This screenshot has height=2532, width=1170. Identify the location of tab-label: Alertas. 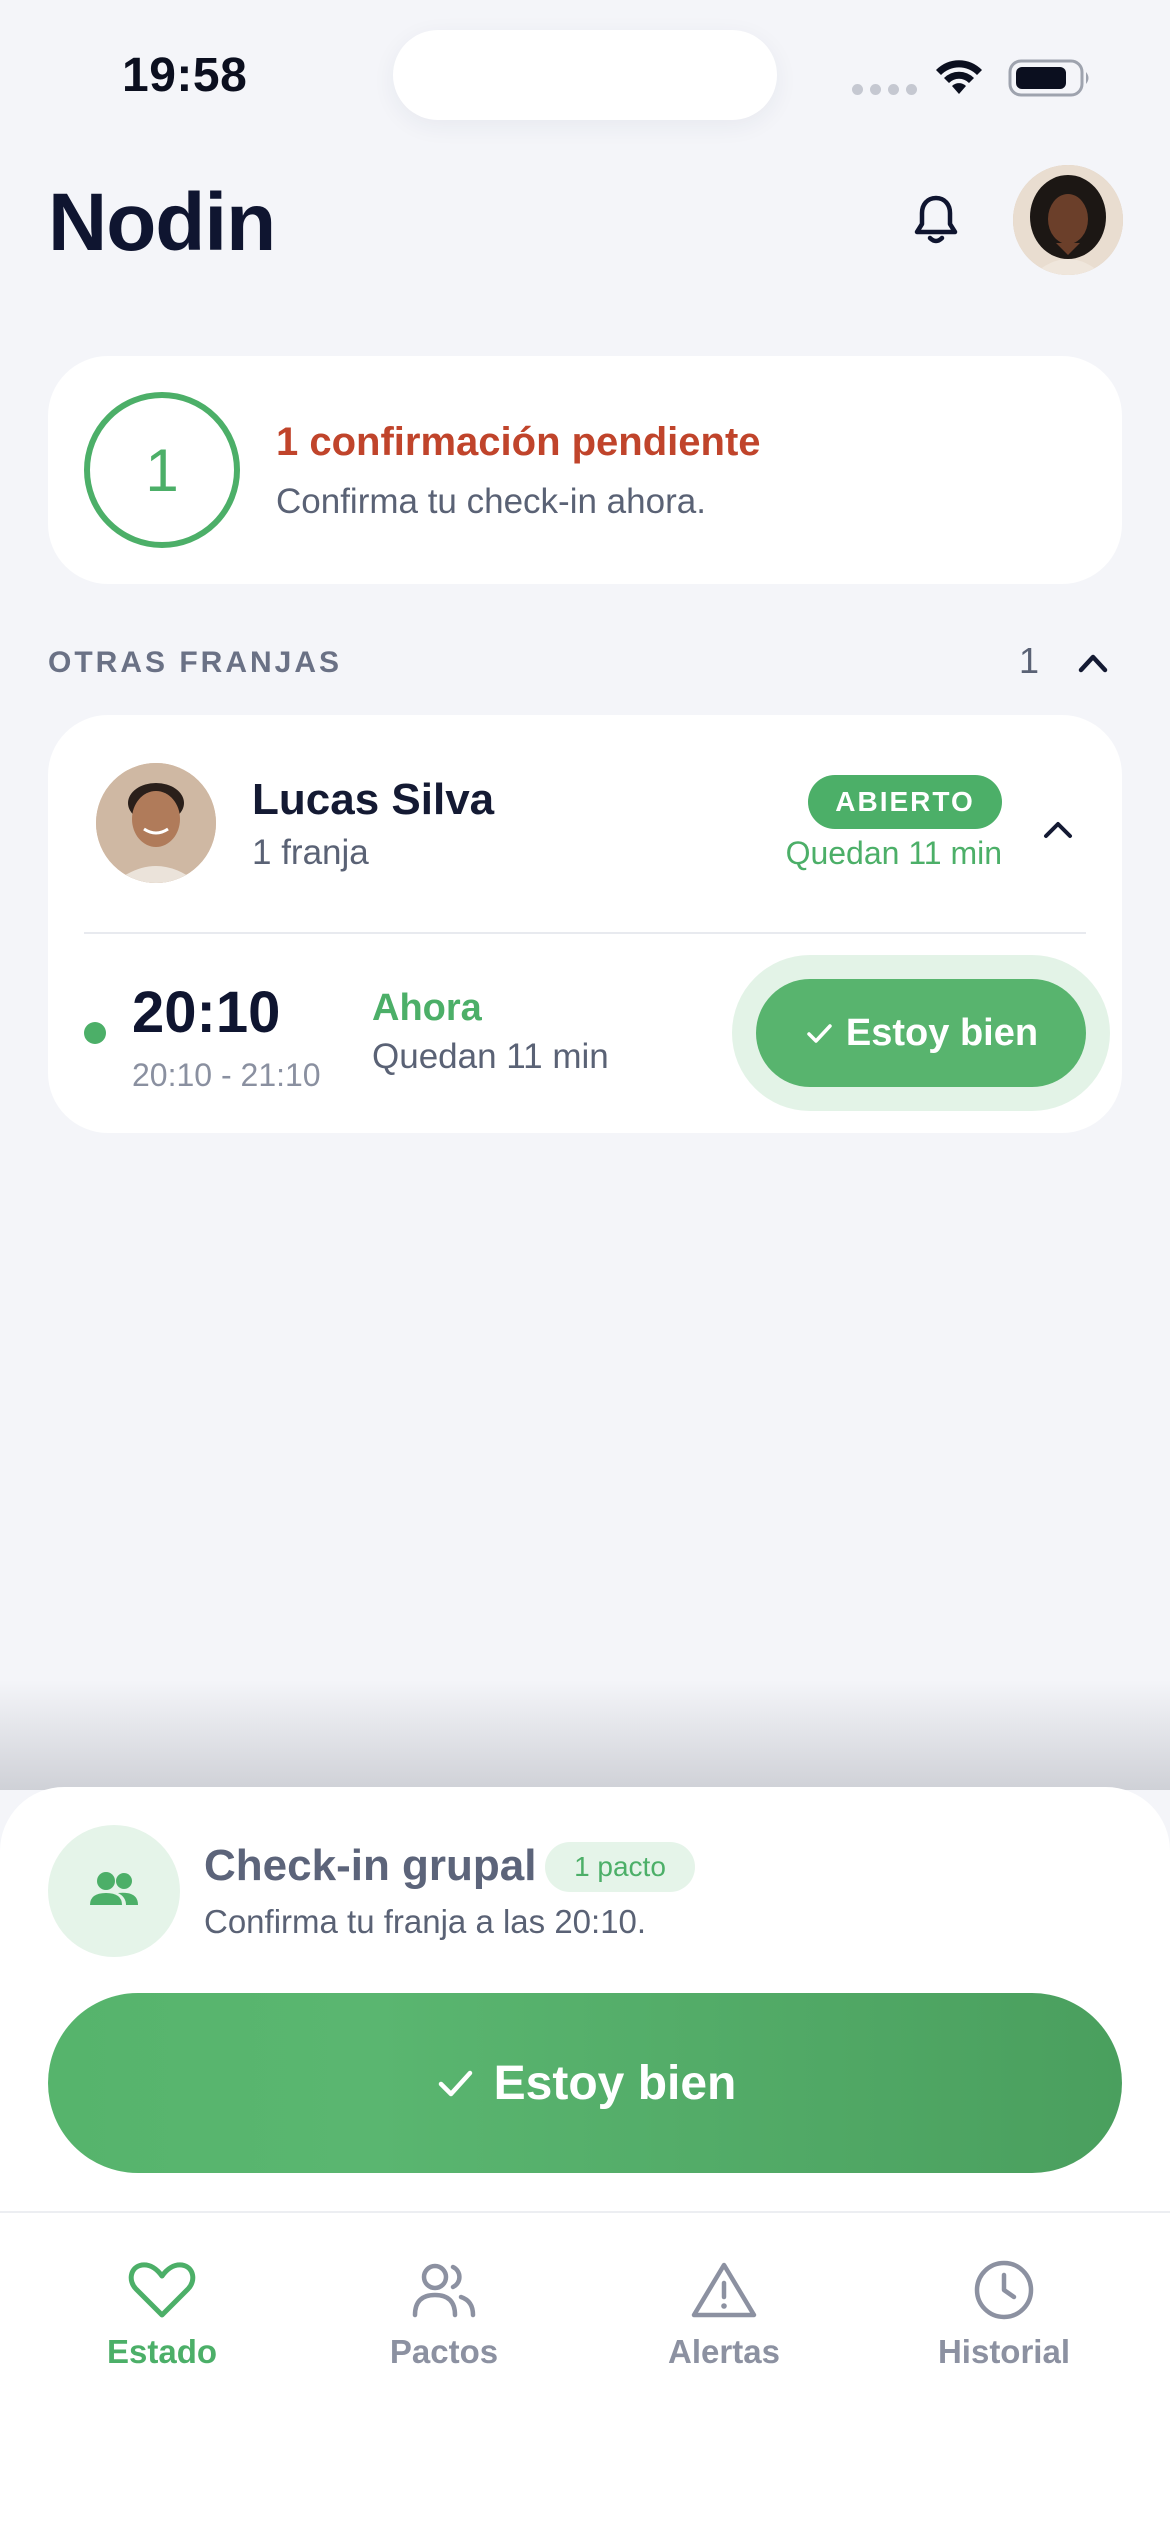
(724, 2351).